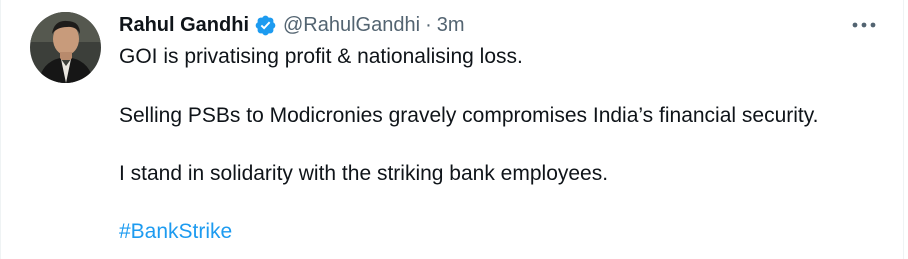  I want to click on tweet-header: Rahul Gandhi @RahulGandhi · 3m, so click(292, 25).